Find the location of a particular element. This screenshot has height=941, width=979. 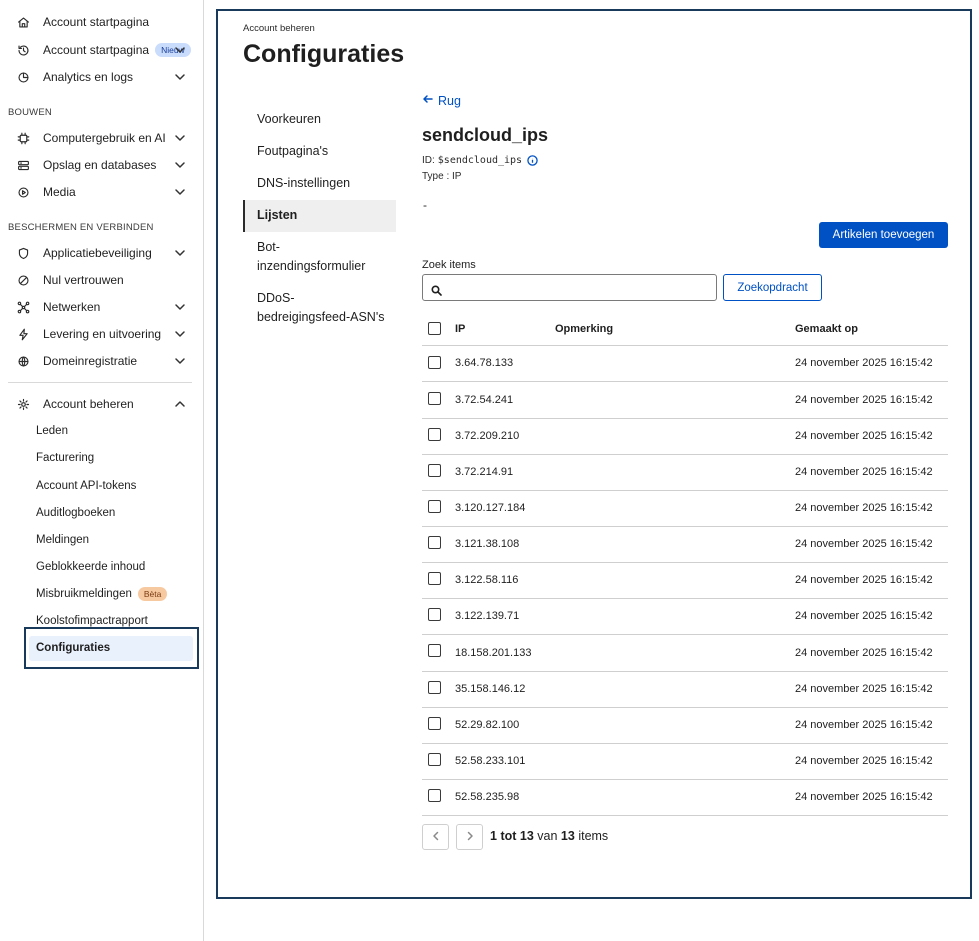

column-header-created: Gemaakt op is located at coordinates (826, 329).